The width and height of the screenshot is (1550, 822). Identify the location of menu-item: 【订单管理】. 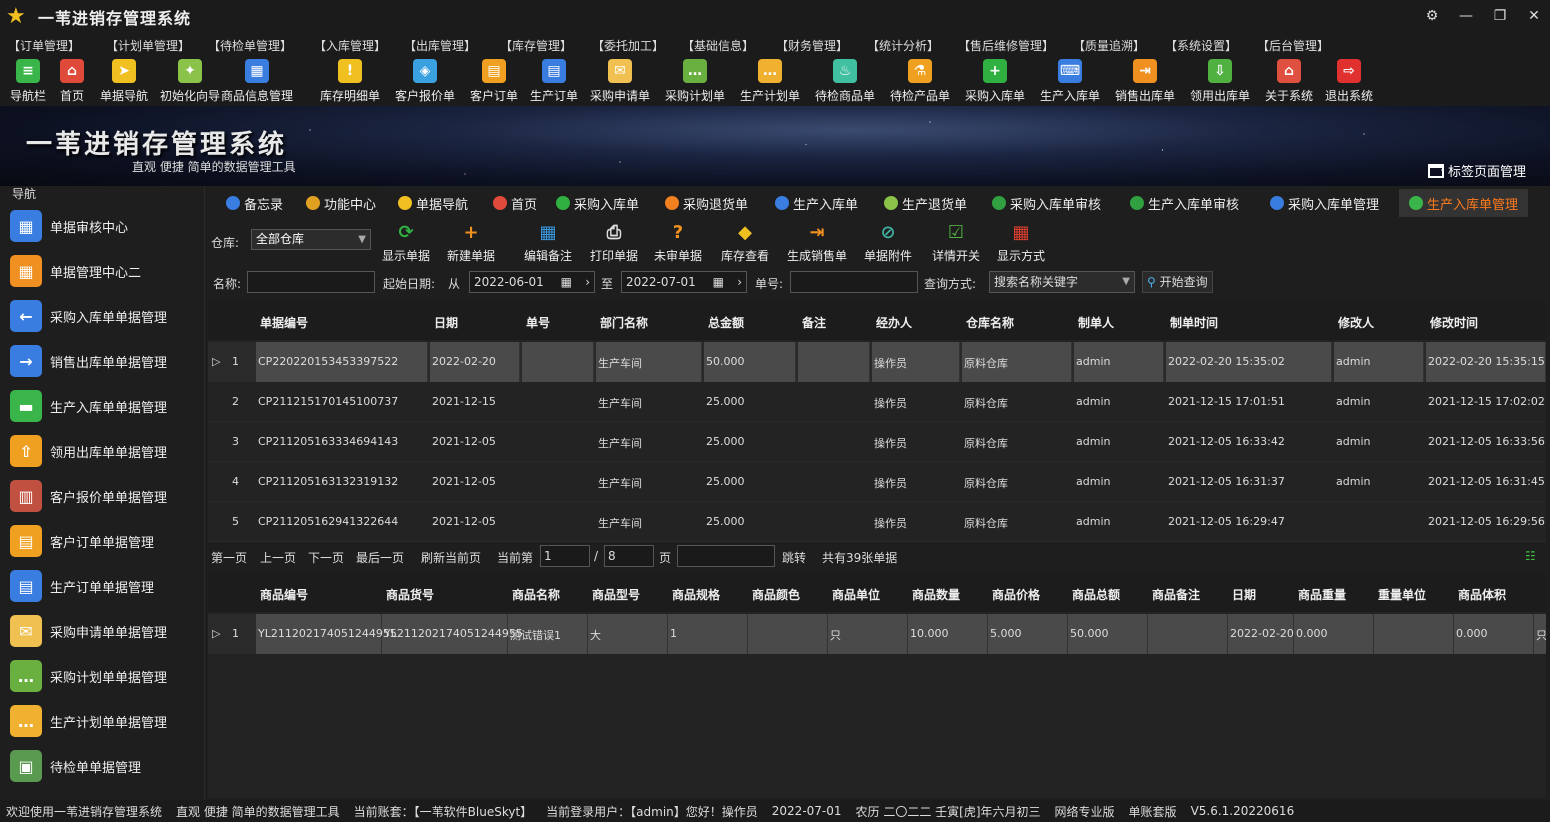
(44, 45).